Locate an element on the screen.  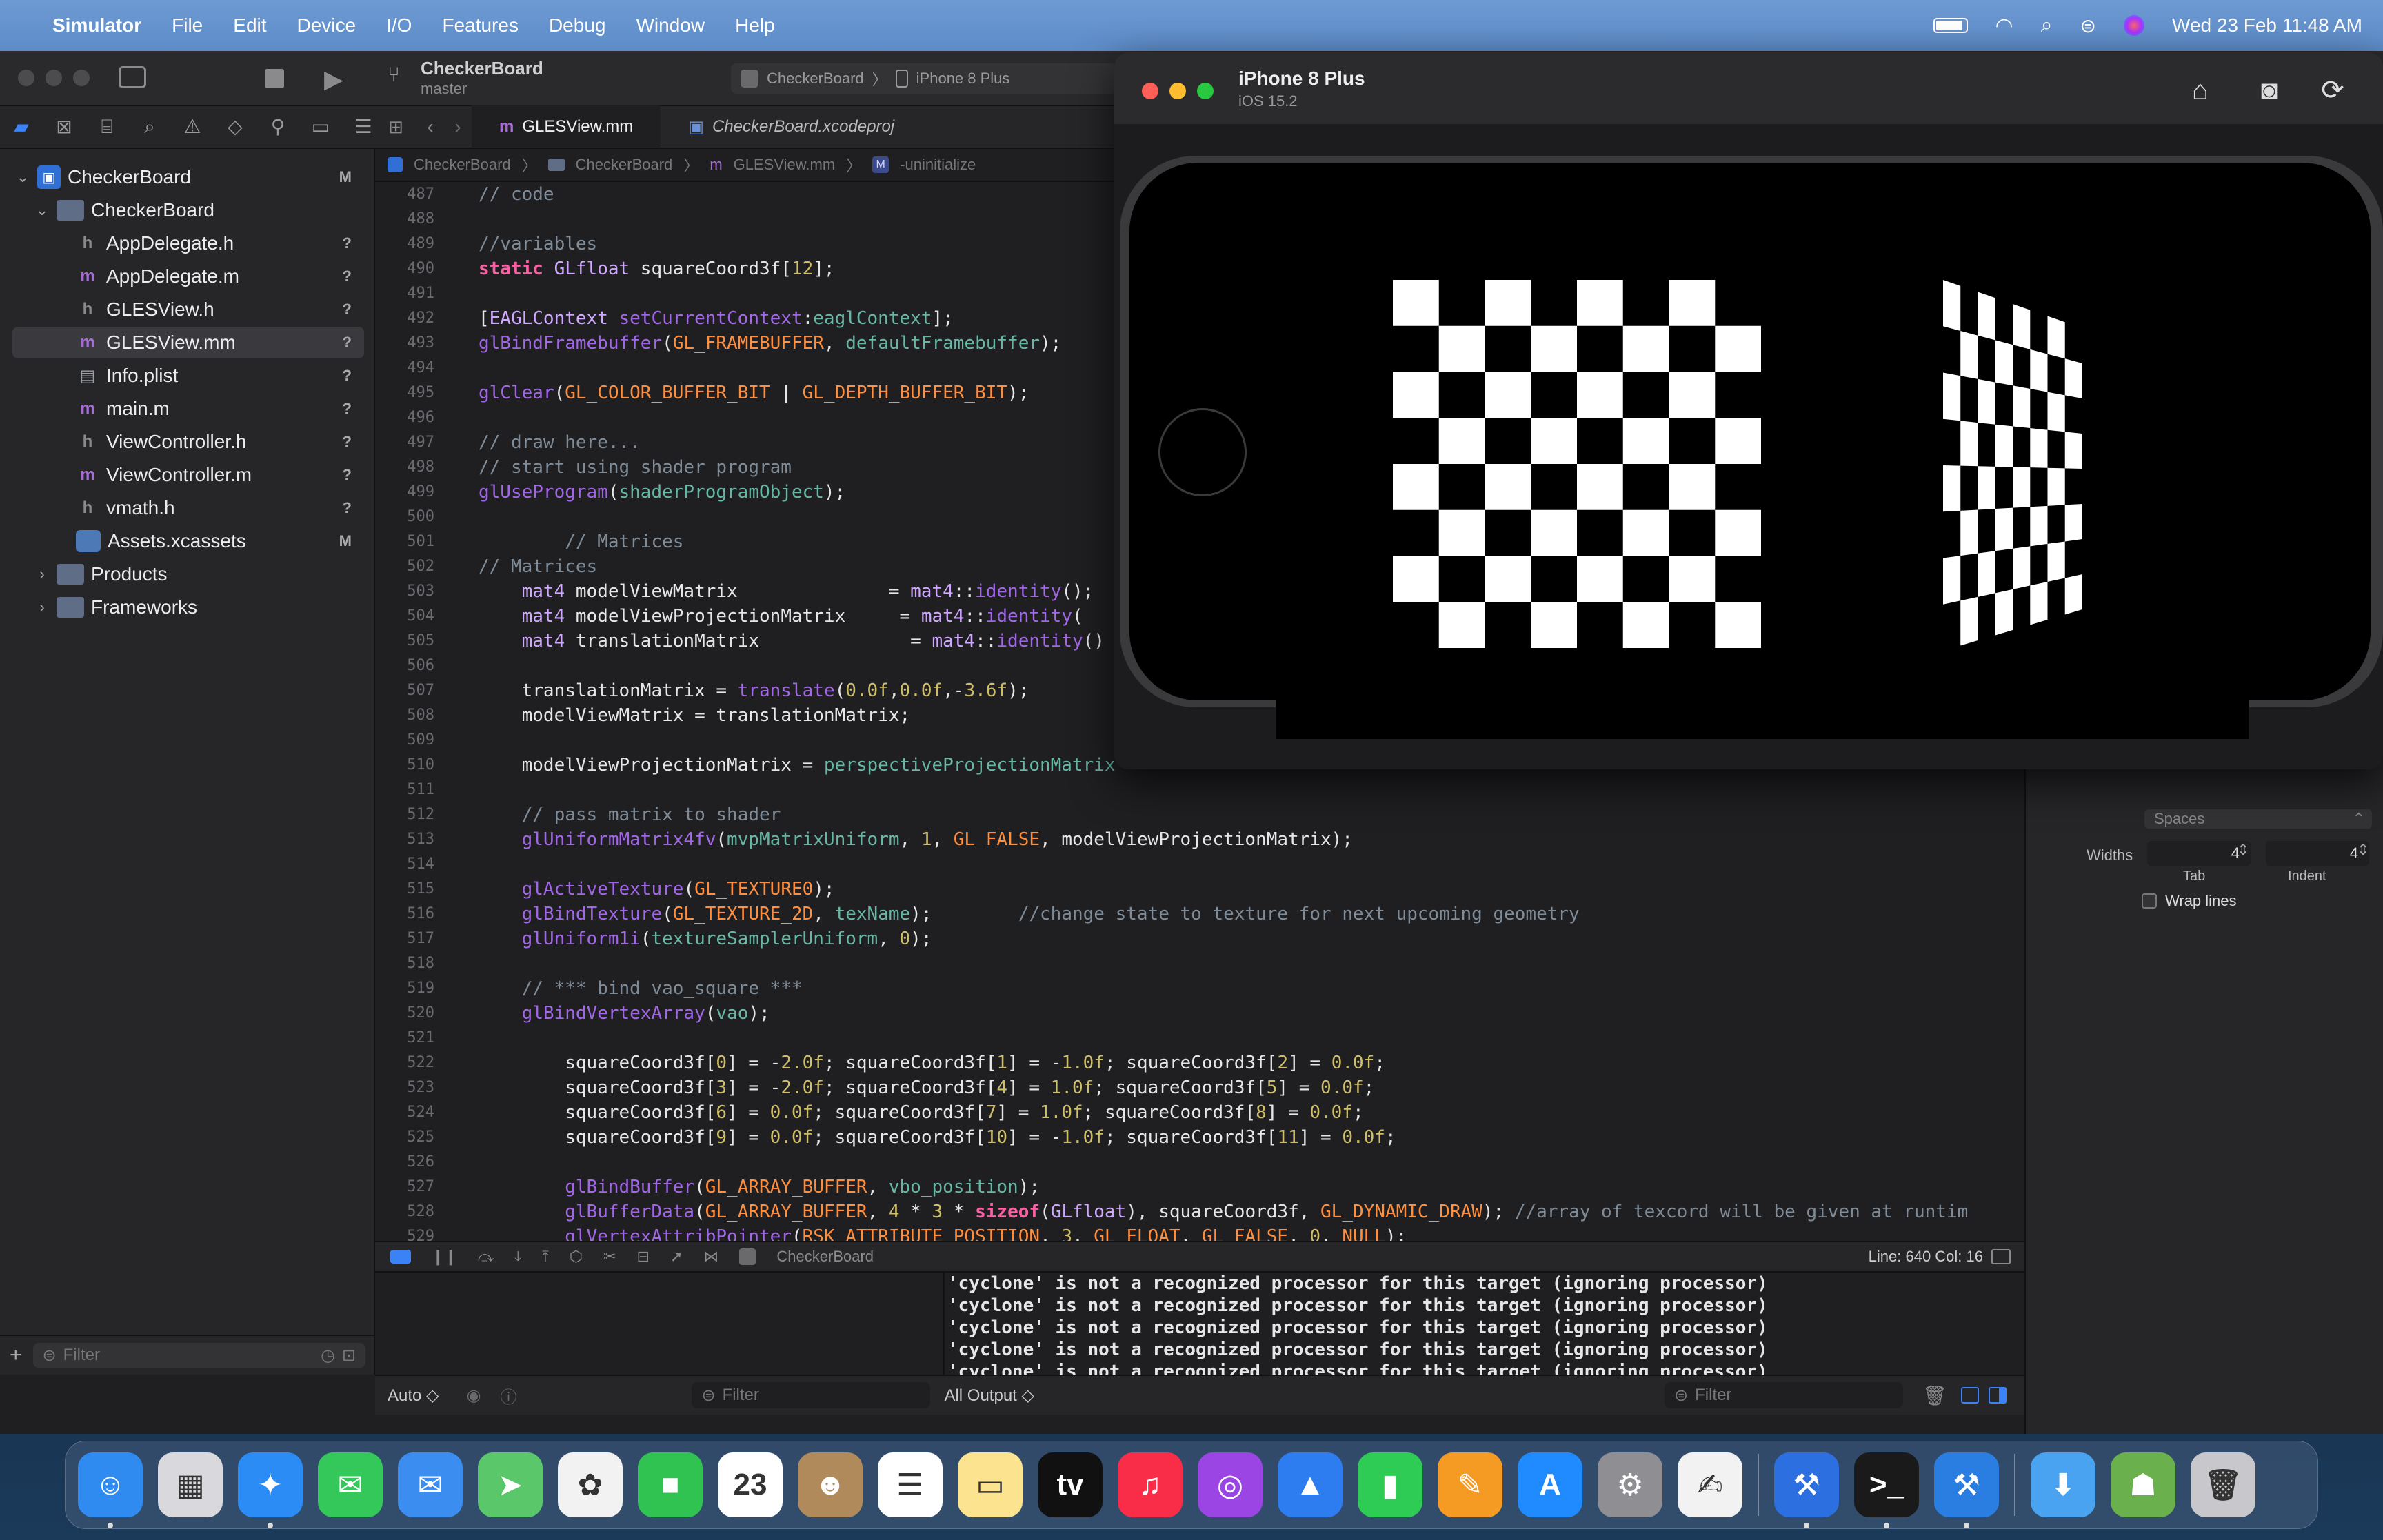
code-line: 518 is located at coordinates (1199, 964).